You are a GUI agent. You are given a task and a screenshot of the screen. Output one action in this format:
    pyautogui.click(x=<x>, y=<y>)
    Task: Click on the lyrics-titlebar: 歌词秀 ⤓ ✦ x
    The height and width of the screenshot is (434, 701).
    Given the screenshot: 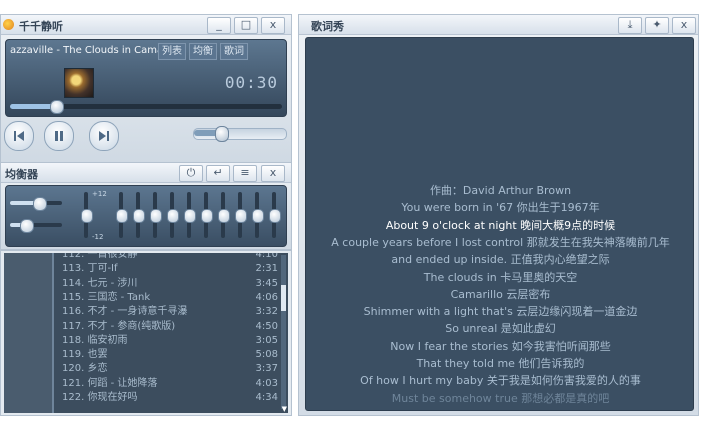 What is the action you would take?
    pyautogui.click(x=498, y=25)
    